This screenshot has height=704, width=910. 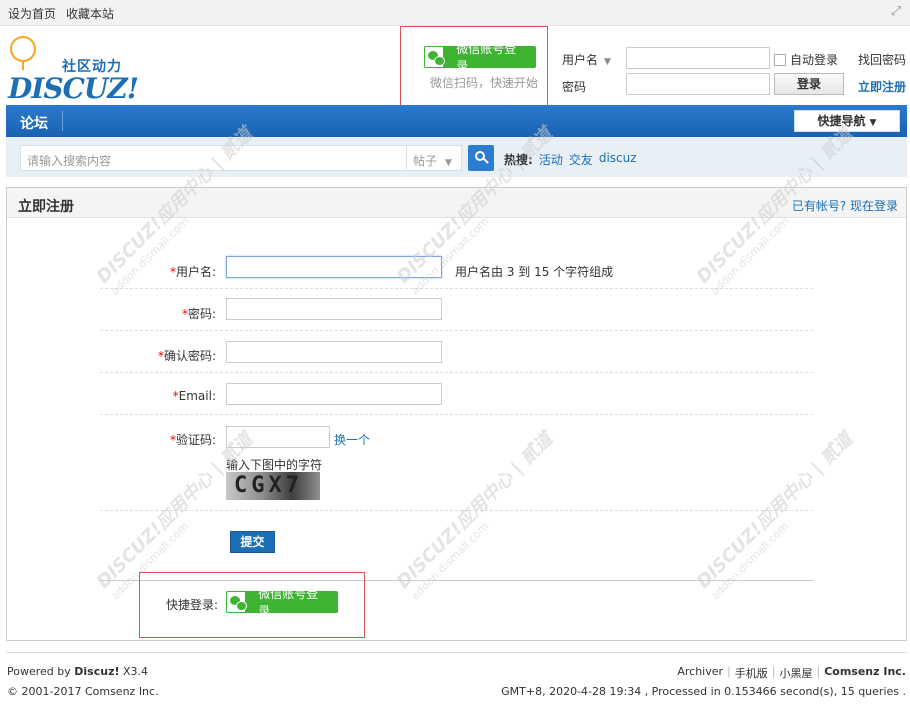 What do you see at coordinates (456, 652) in the screenshot?
I see `footer-divider` at bounding box center [456, 652].